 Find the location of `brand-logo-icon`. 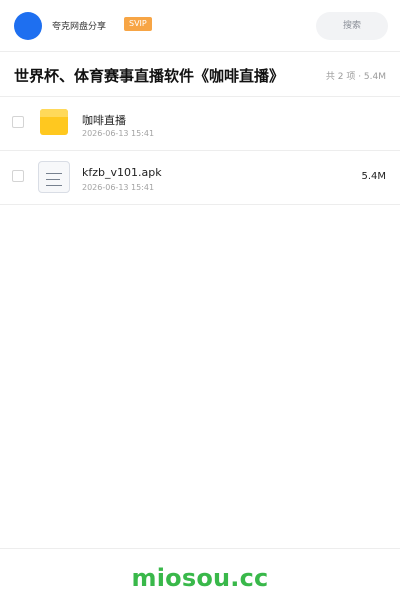

brand-logo-icon is located at coordinates (28, 26).